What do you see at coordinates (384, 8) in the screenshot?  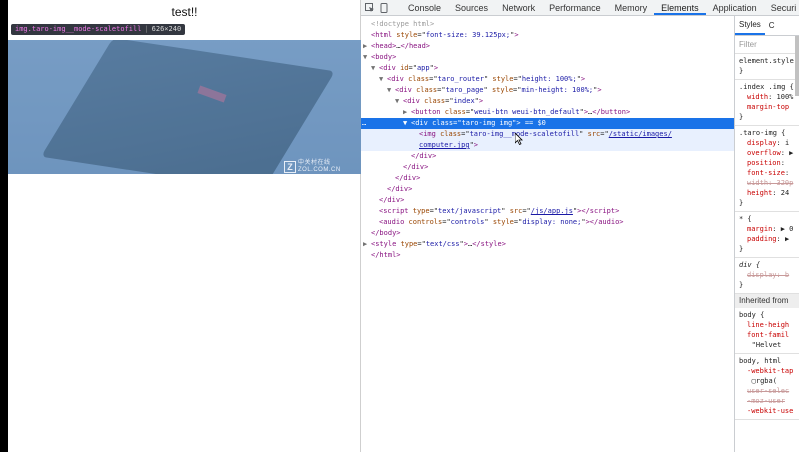 I see `device-toolbar-icon` at bounding box center [384, 8].